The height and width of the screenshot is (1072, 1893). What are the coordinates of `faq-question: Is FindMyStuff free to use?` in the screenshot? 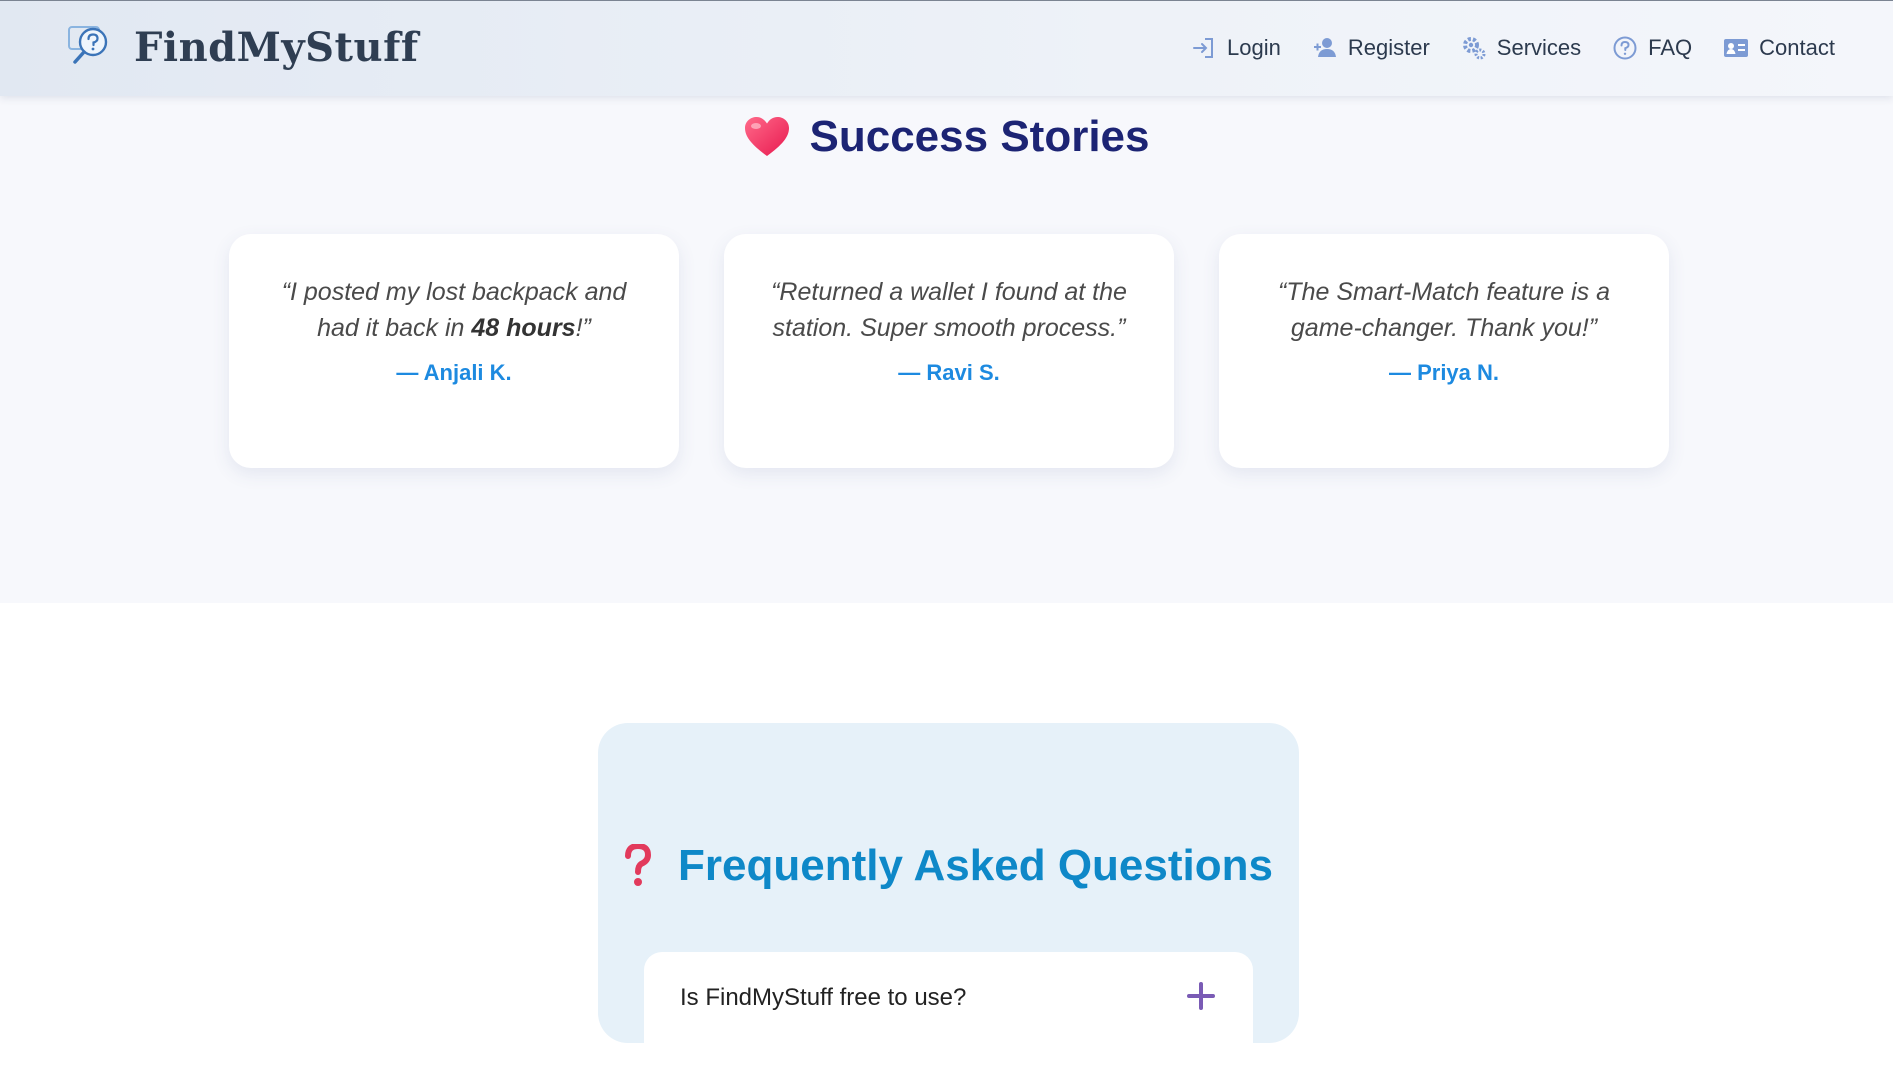 It's located at (823, 997).